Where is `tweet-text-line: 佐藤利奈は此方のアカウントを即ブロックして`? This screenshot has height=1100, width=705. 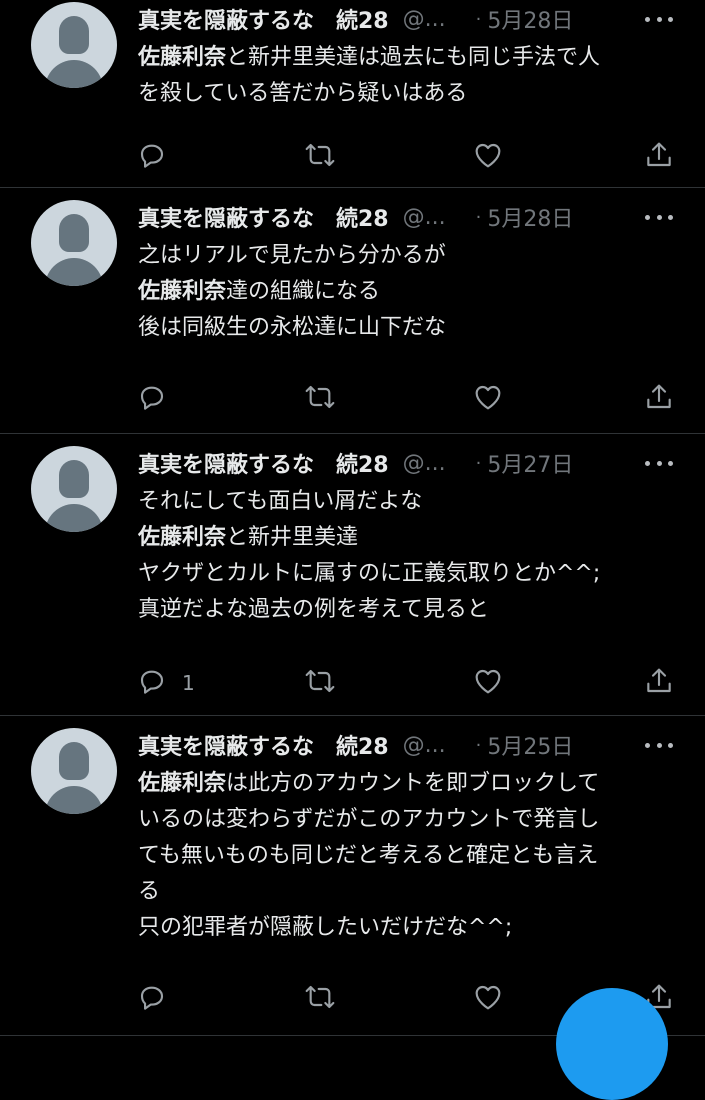 tweet-text-line: 佐藤利奈は此方のアカウントを即ブロックして is located at coordinates (408, 784).